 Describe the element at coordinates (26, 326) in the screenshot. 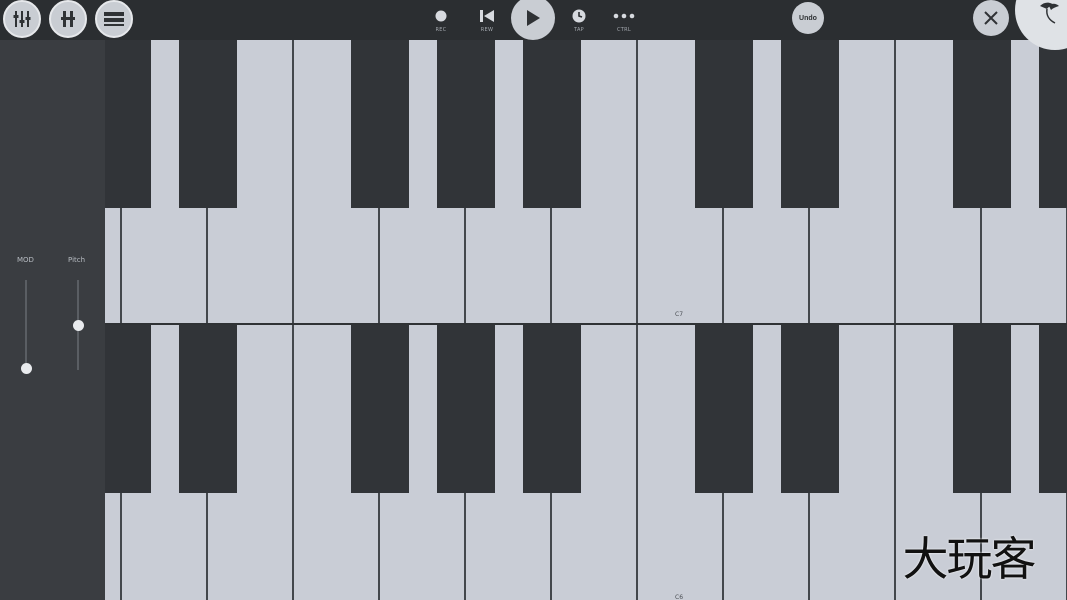

I see `mod-slider-track` at that location.